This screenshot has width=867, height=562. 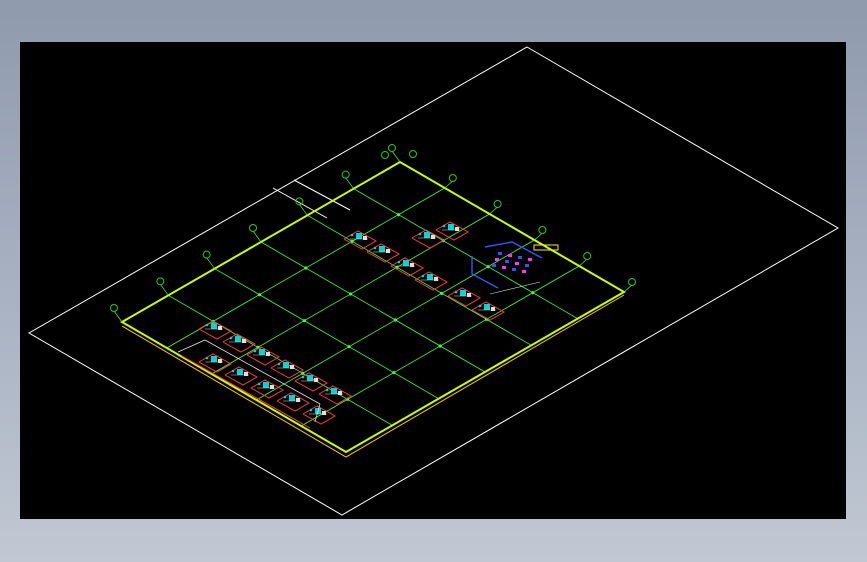 What do you see at coordinates (300, 203) in the screenshot?
I see `title-block-line` at bounding box center [300, 203].